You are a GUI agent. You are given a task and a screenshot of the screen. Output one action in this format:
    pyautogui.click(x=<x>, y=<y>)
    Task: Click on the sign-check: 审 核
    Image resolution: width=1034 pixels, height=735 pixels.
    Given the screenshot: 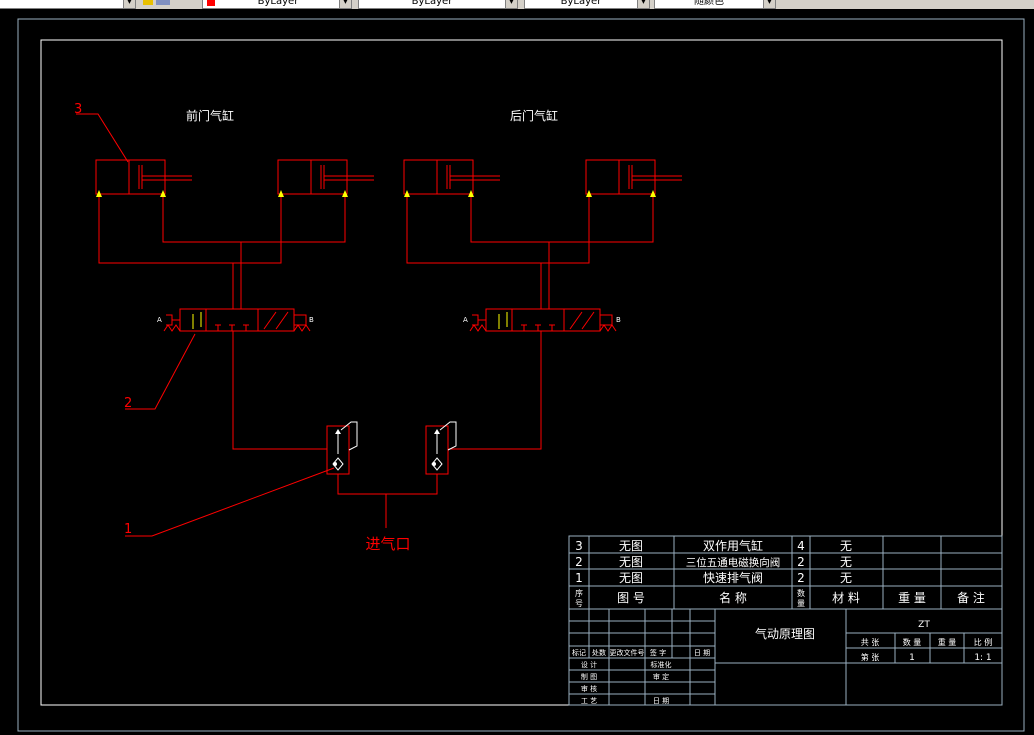 What is the action you would take?
    pyautogui.click(x=589, y=688)
    